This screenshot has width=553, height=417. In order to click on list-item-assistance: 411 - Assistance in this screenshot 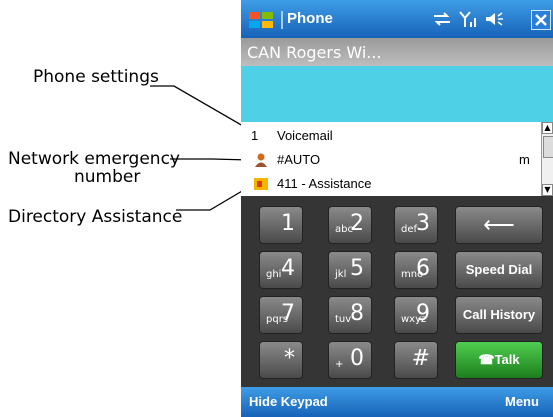, I will do `click(391, 184)`.